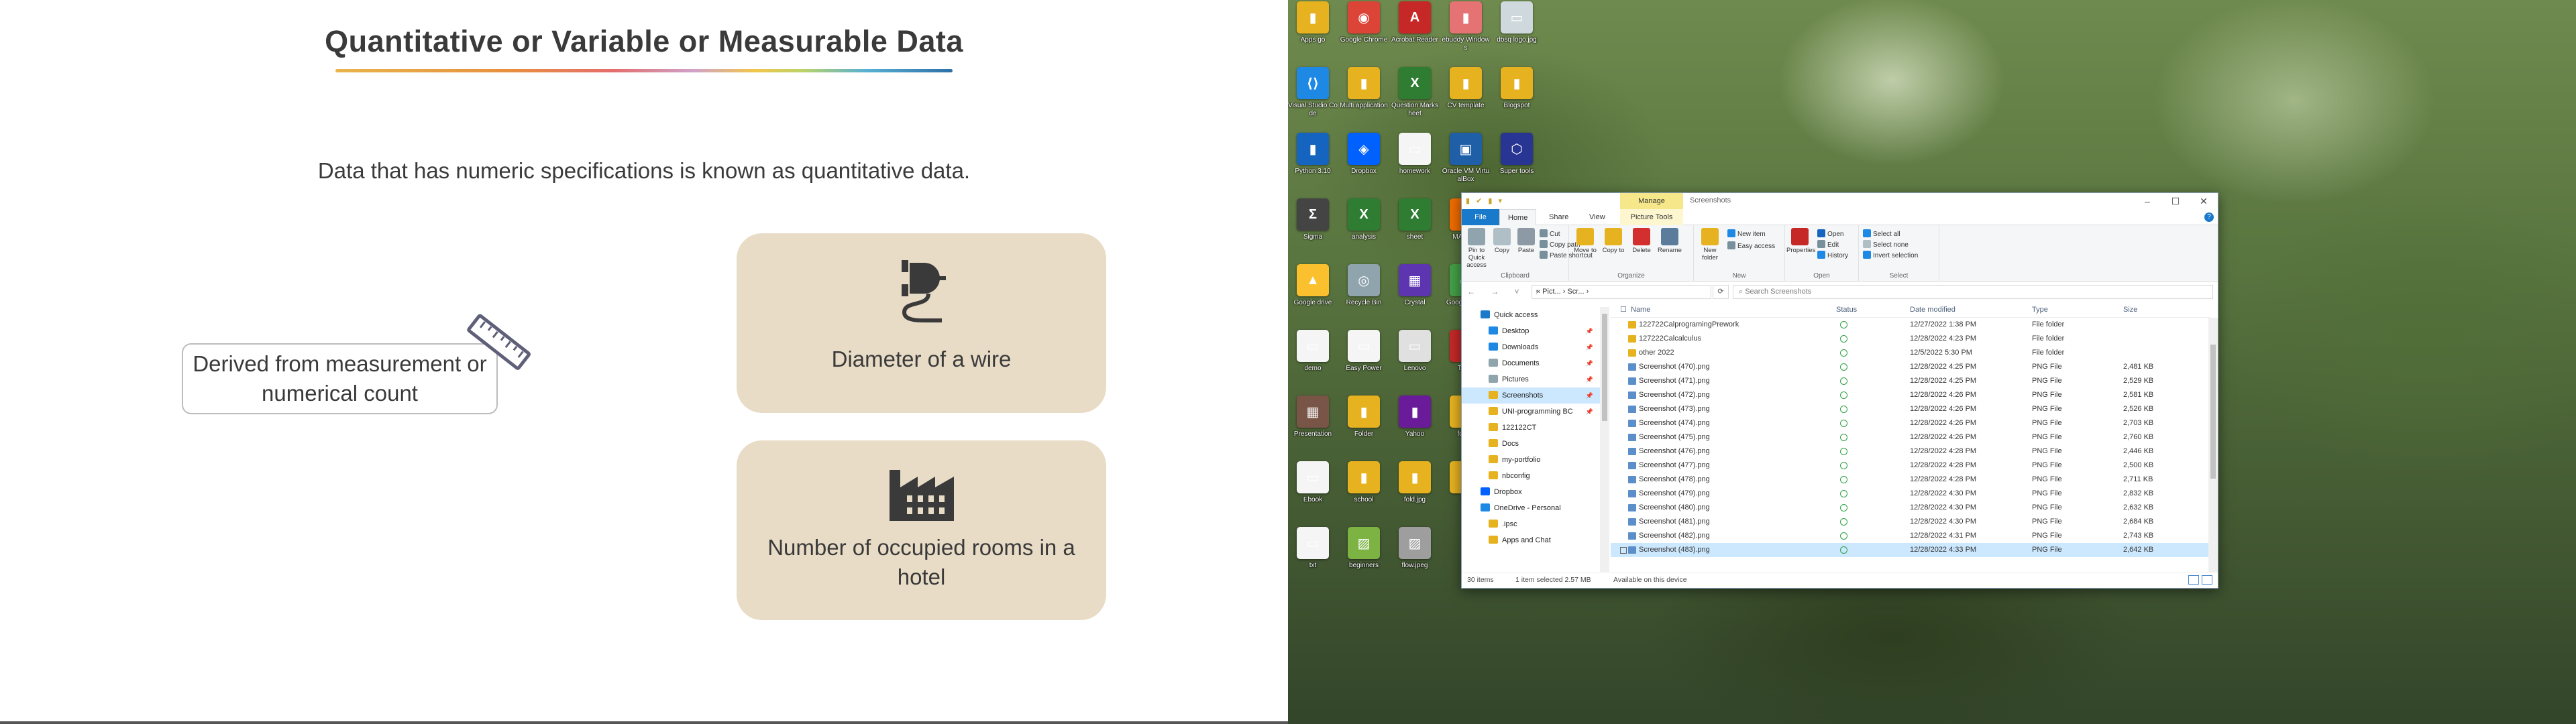 This screenshot has height=724, width=2576. Describe the element at coordinates (1604, 439) in the screenshot. I see `navigation-scrollbar` at that location.